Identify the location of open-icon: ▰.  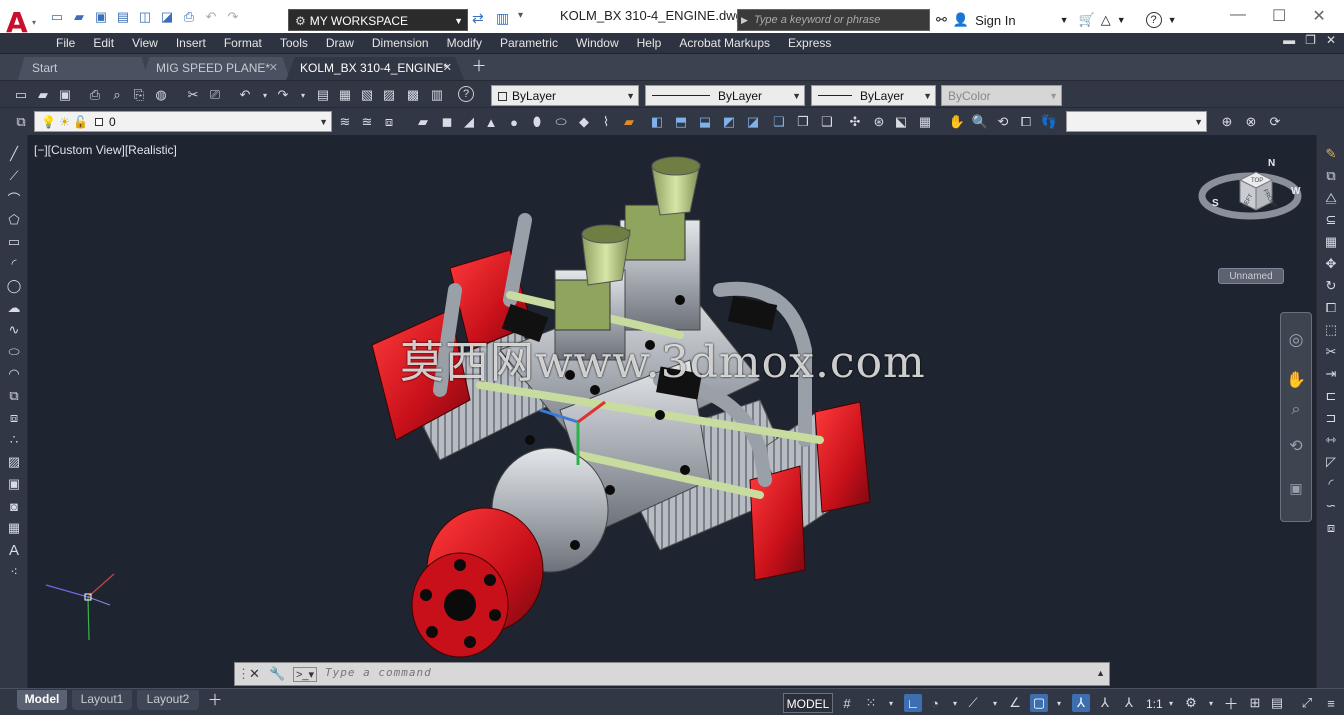
(79, 17).